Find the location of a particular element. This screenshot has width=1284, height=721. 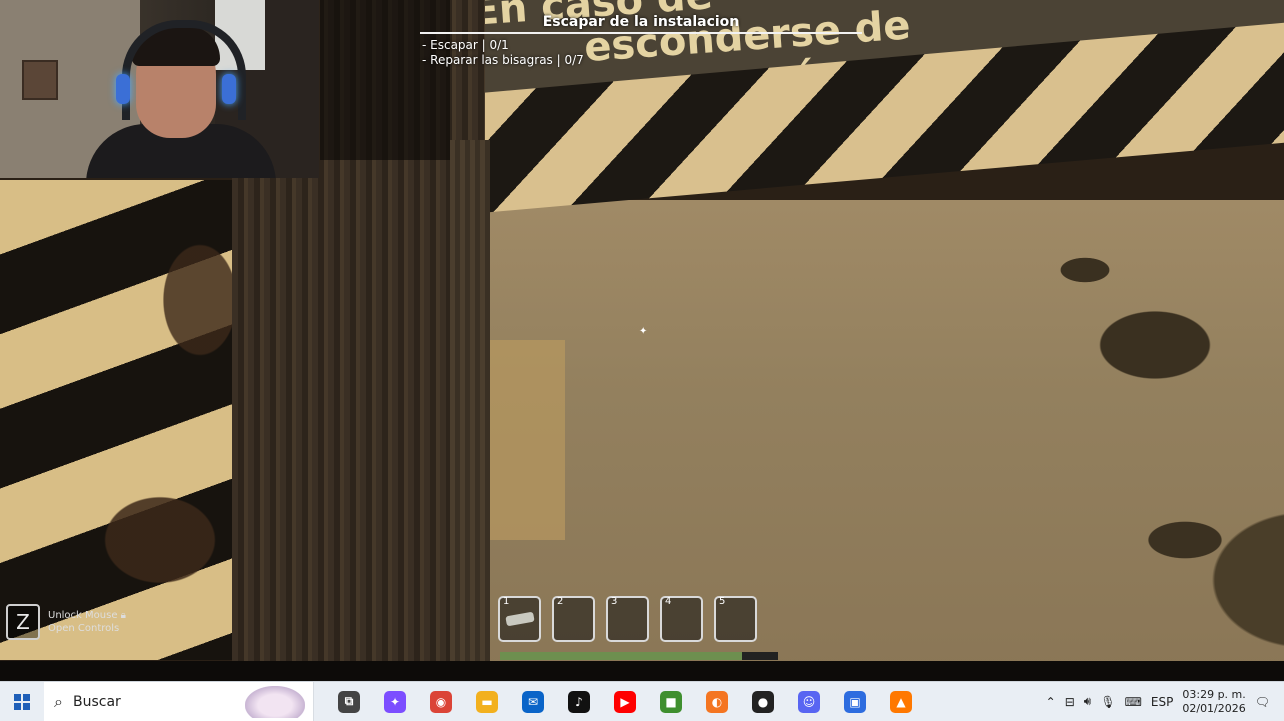

taskbar-app: ☺ is located at coordinates (809, 702).